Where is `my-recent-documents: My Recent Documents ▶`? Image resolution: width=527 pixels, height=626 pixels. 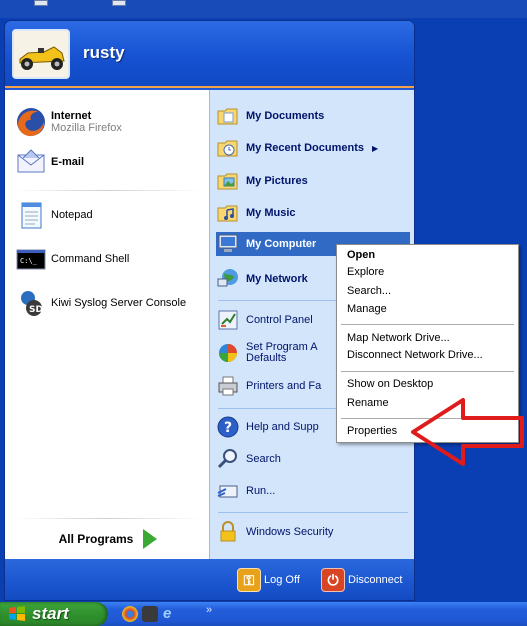 my-recent-documents: My Recent Documents ▶ is located at coordinates (313, 148).